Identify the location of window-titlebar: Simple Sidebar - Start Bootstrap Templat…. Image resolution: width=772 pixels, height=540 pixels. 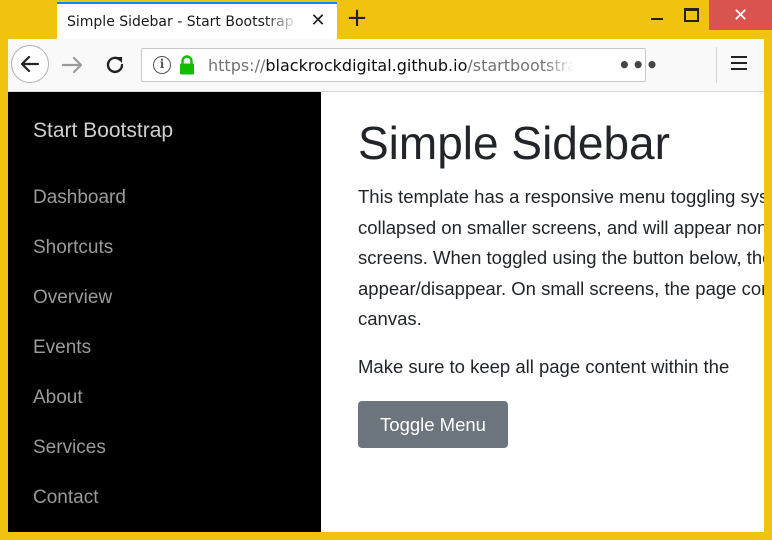
(386, 19).